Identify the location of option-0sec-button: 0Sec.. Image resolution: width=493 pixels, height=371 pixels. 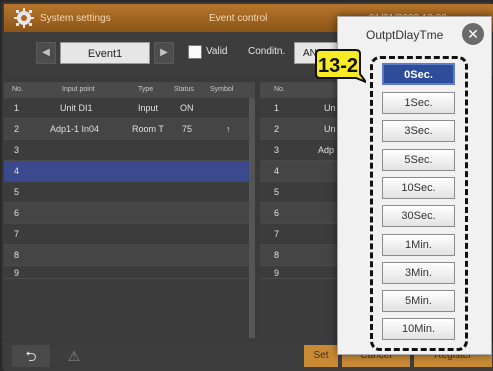
(418, 74).